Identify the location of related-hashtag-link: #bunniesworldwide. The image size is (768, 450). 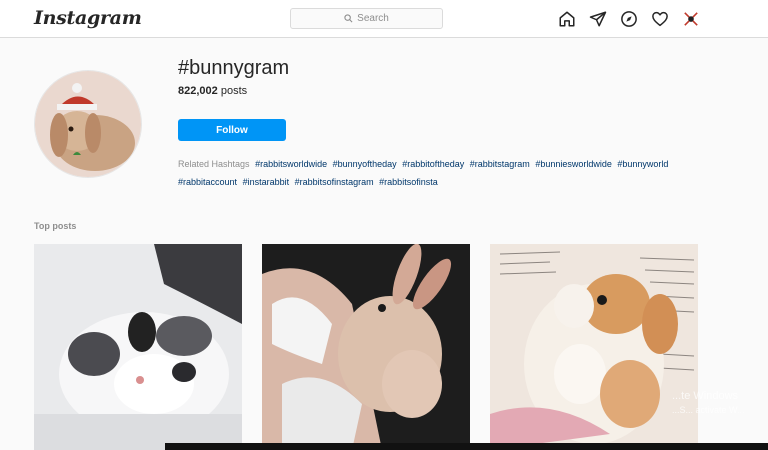
(573, 164).